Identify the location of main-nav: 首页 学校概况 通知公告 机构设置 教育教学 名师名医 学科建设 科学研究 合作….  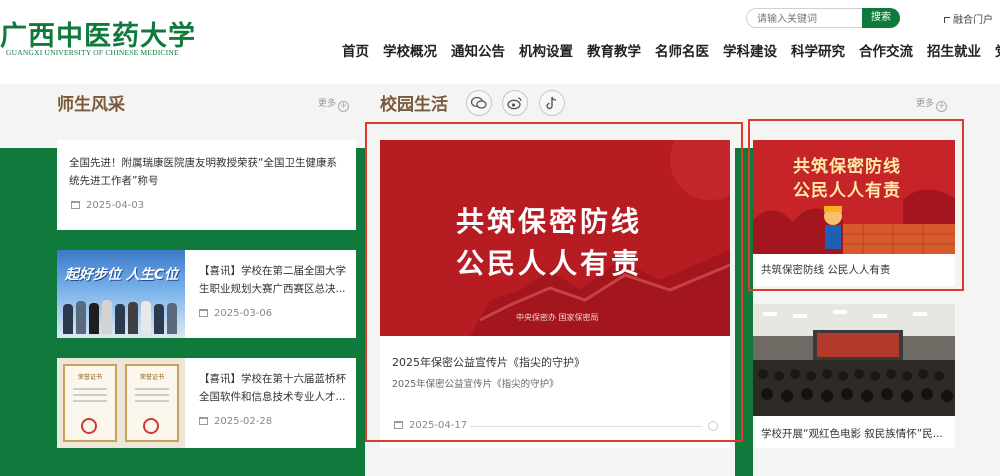
(671, 50).